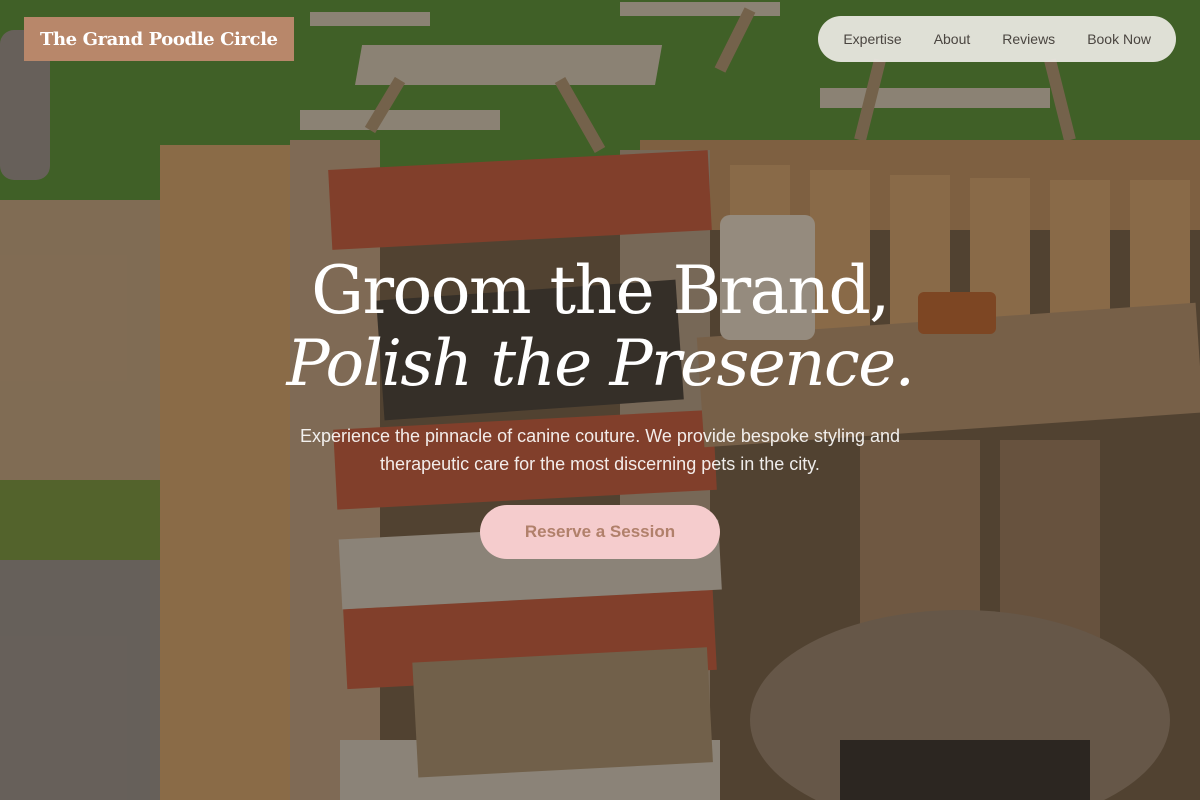  Describe the element at coordinates (1028, 39) in the screenshot. I see `nav-item-reviews: Reviews` at that location.